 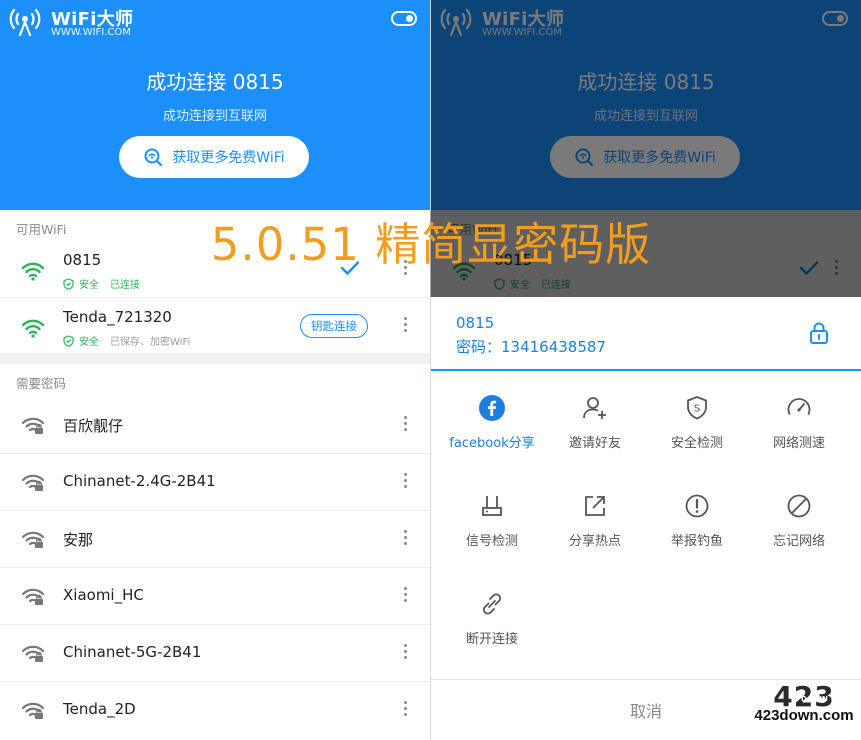 I want to click on lock-icon, so click(x=819, y=333).